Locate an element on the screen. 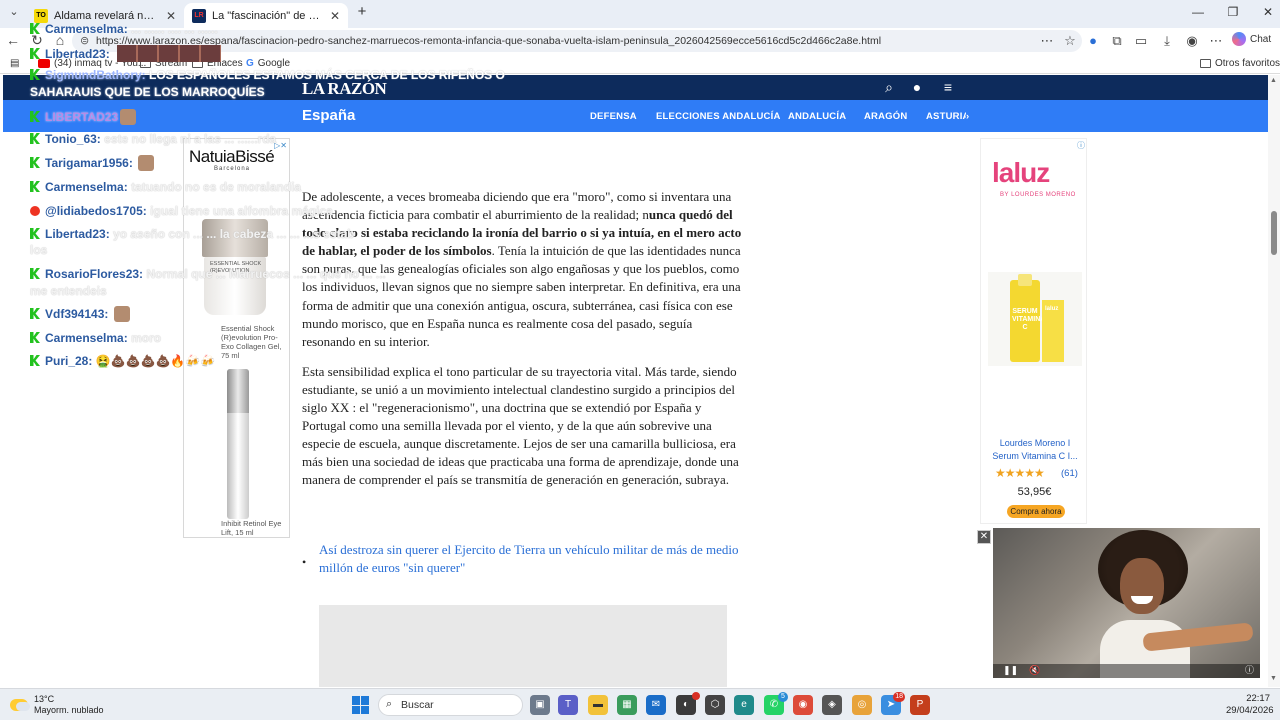  chat-username: Puri_28 is located at coordinates (67, 361).